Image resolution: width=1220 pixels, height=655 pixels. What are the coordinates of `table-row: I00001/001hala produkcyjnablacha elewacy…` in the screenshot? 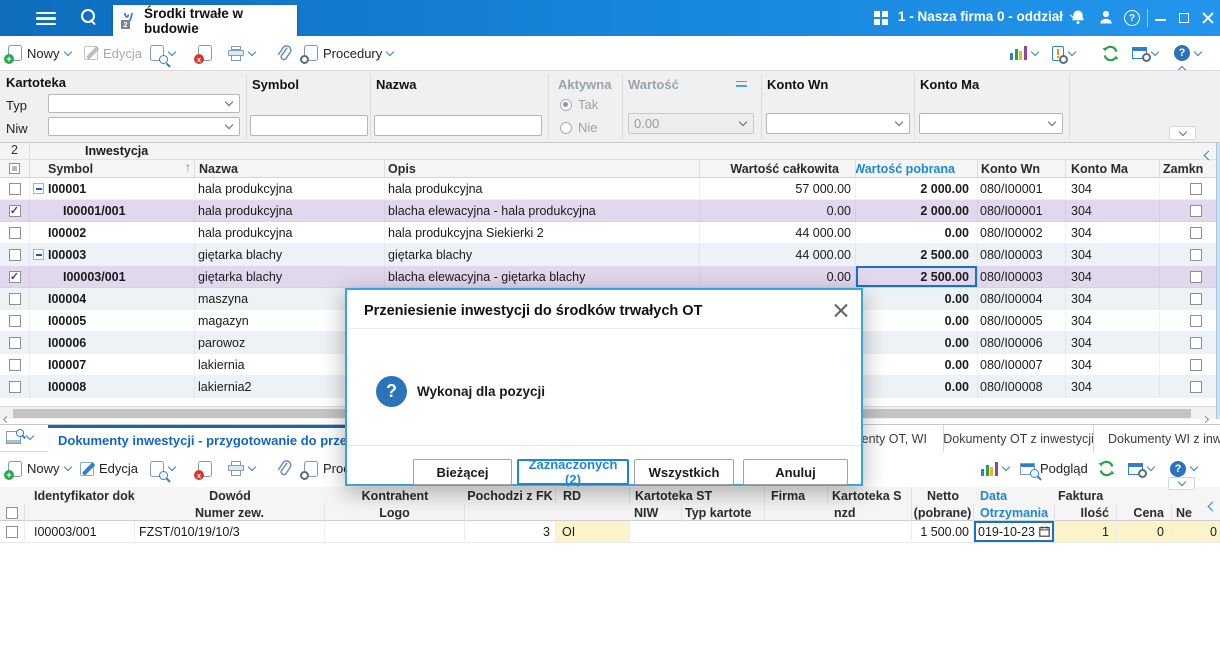 It's located at (608, 211).